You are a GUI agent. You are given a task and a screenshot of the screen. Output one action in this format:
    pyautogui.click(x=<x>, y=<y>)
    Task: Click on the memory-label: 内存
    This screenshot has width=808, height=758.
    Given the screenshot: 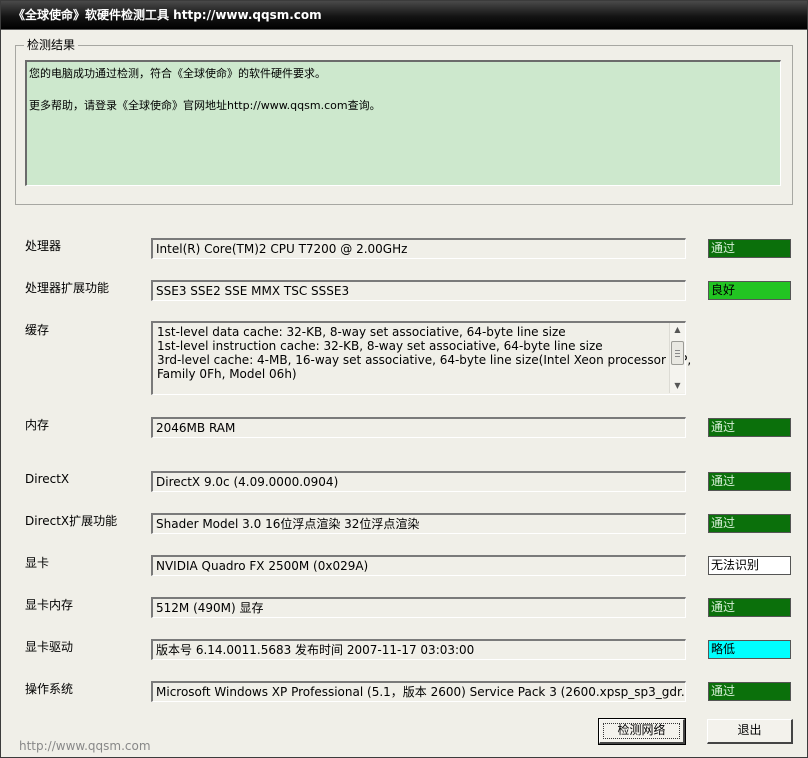 What is the action you would take?
    pyautogui.click(x=37, y=425)
    